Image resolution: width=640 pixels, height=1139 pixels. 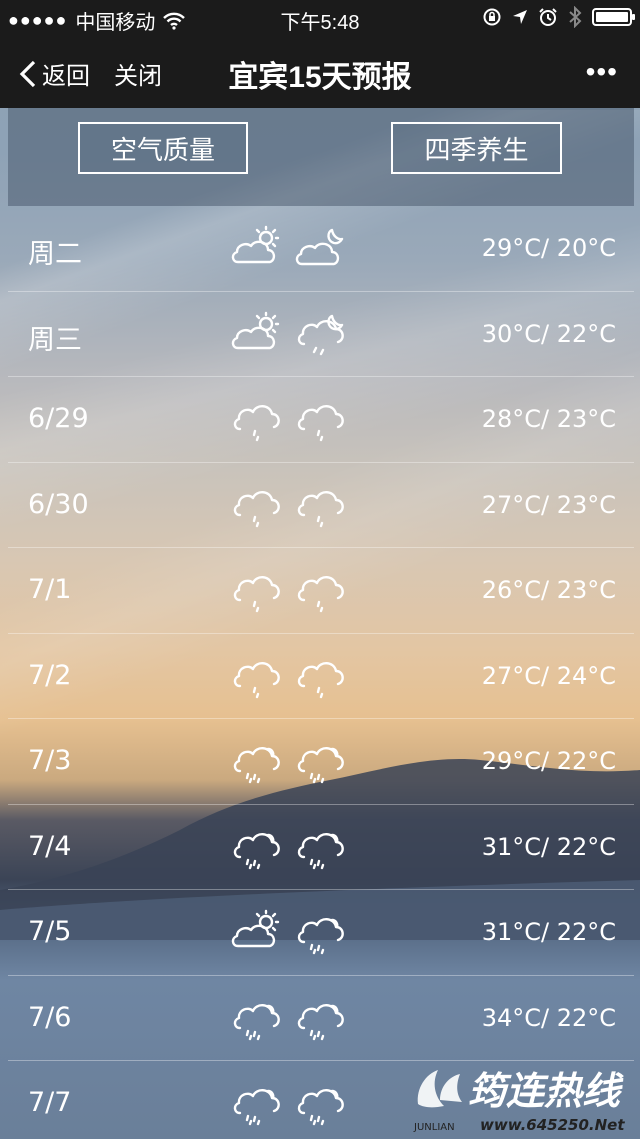 I want to click on alarm-icon, so click(x=548, y=17).